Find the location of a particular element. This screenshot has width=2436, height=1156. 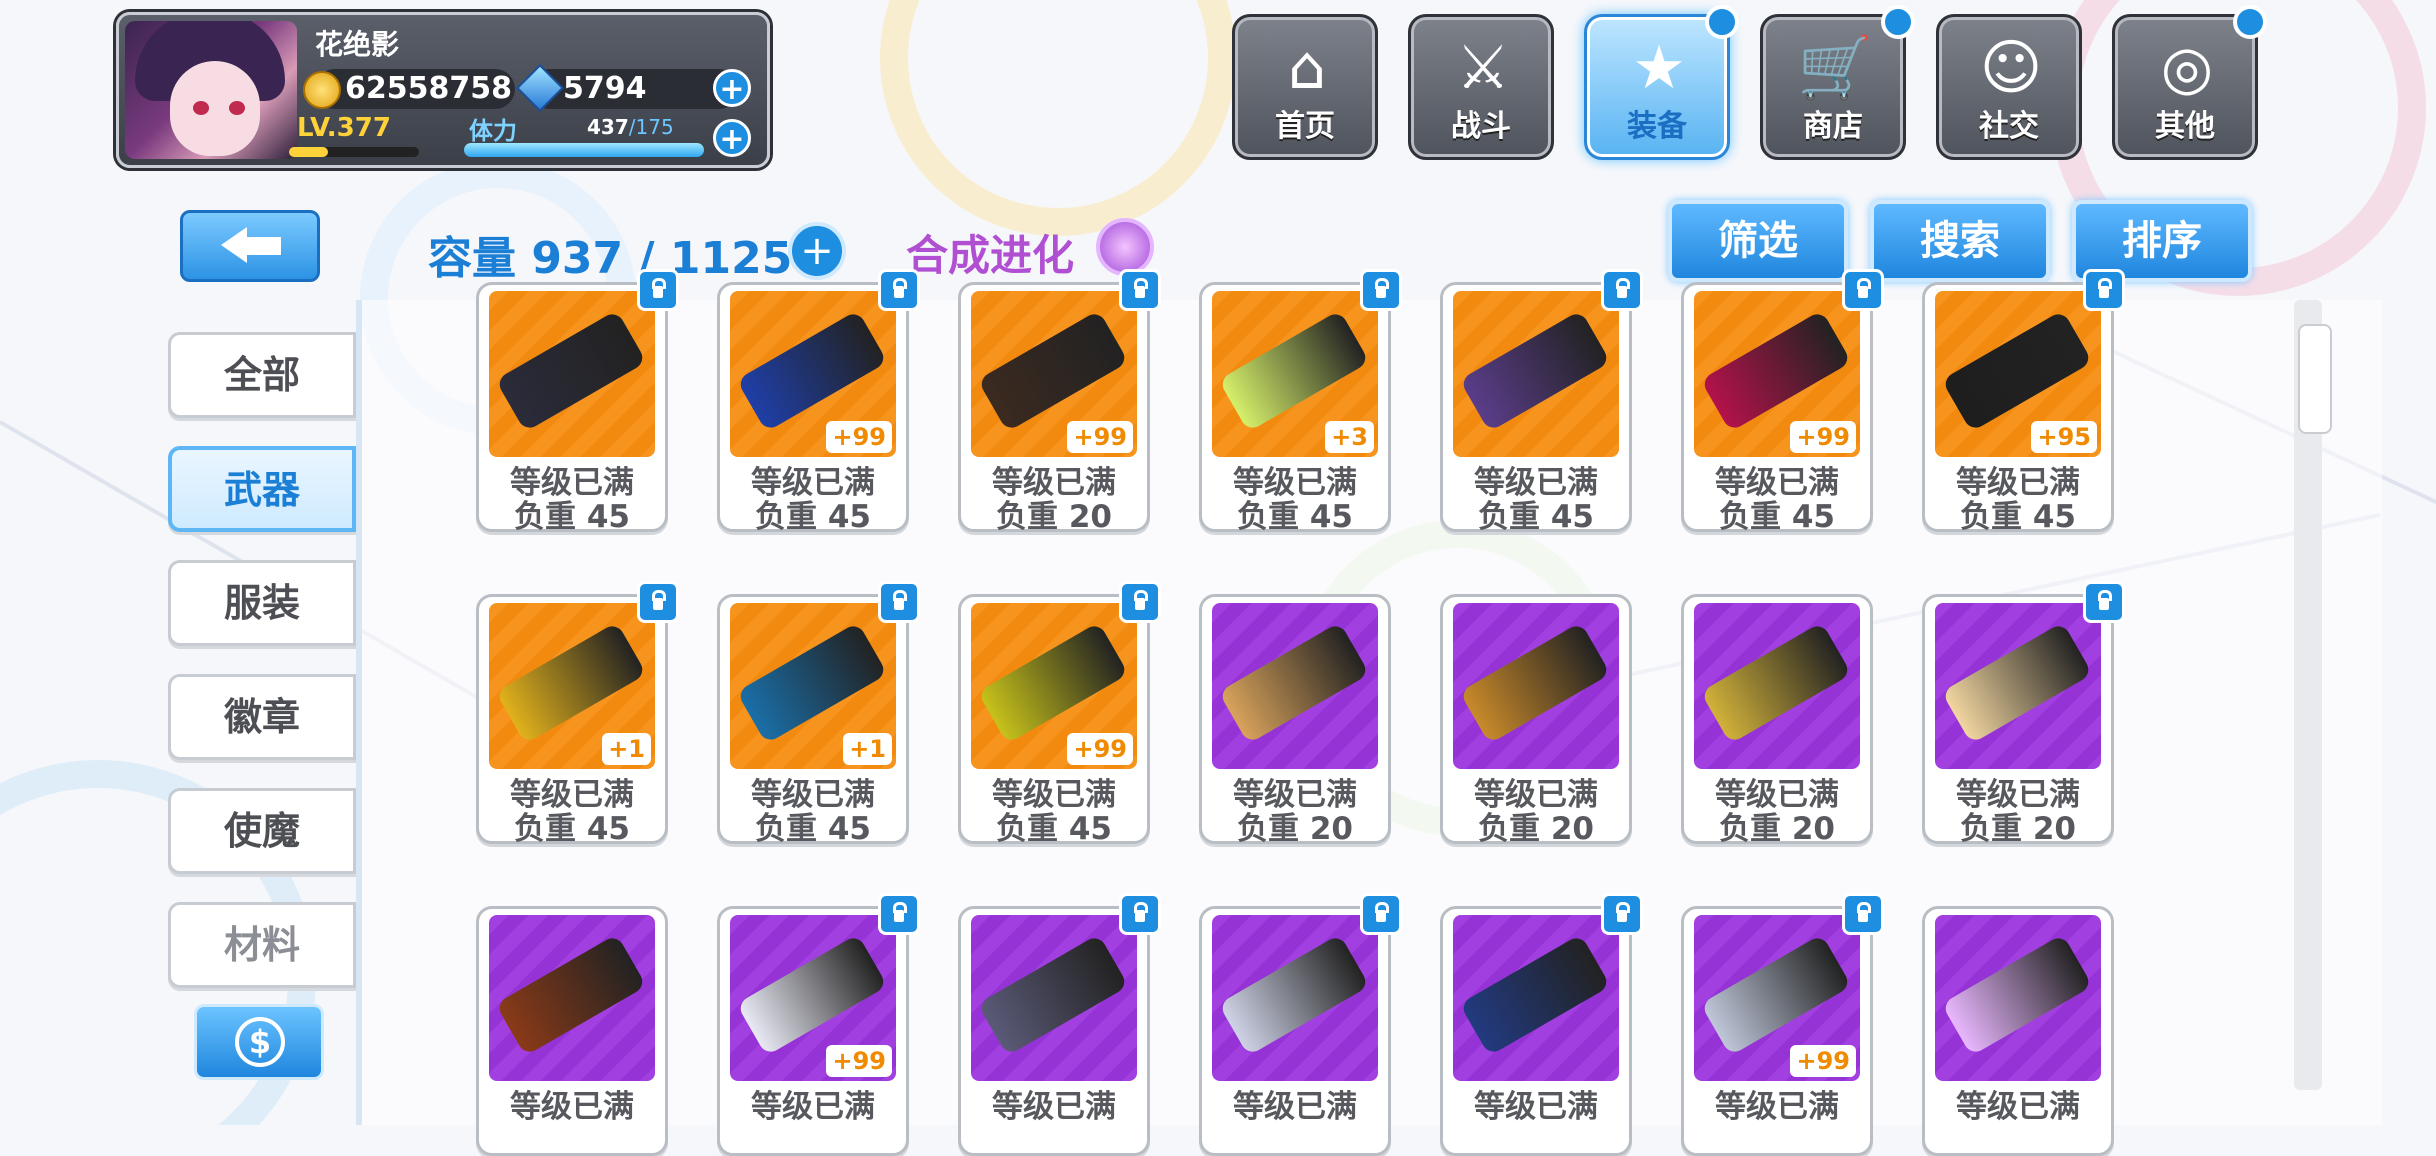

player-name: 花绝影 is located at coordinates (357, 44).